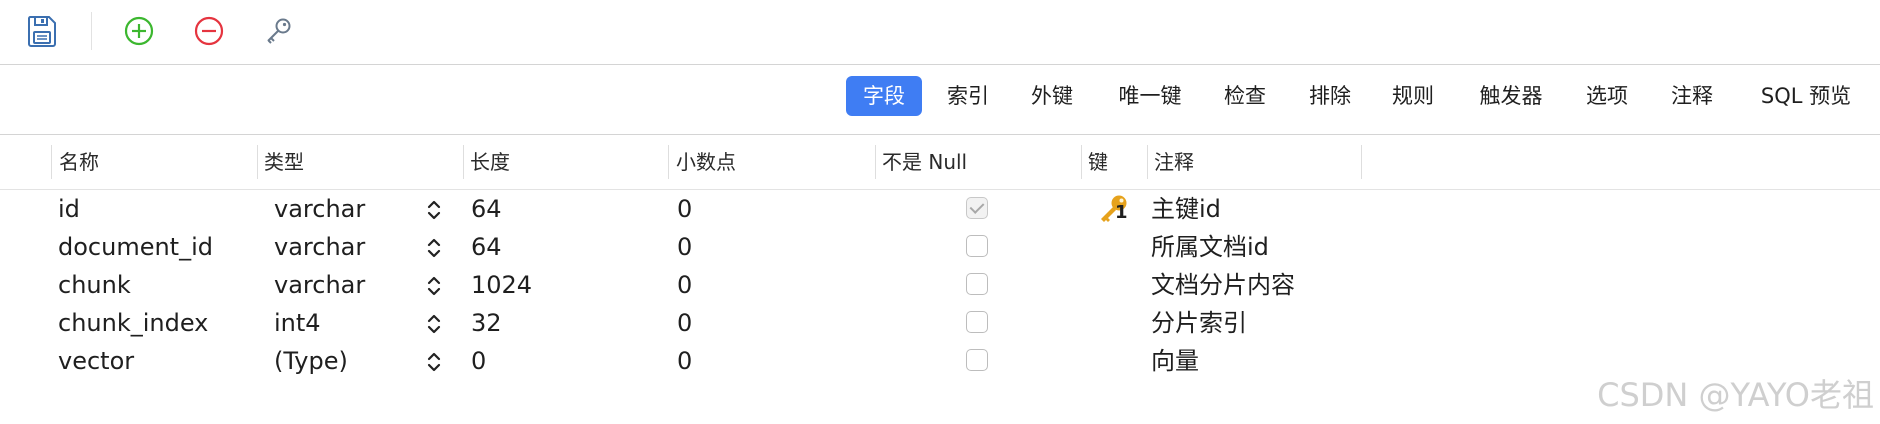 Image resolution: width=1880 pixels, height=424 pixels. I want to click on field-length: 1024, so click(501, 285).